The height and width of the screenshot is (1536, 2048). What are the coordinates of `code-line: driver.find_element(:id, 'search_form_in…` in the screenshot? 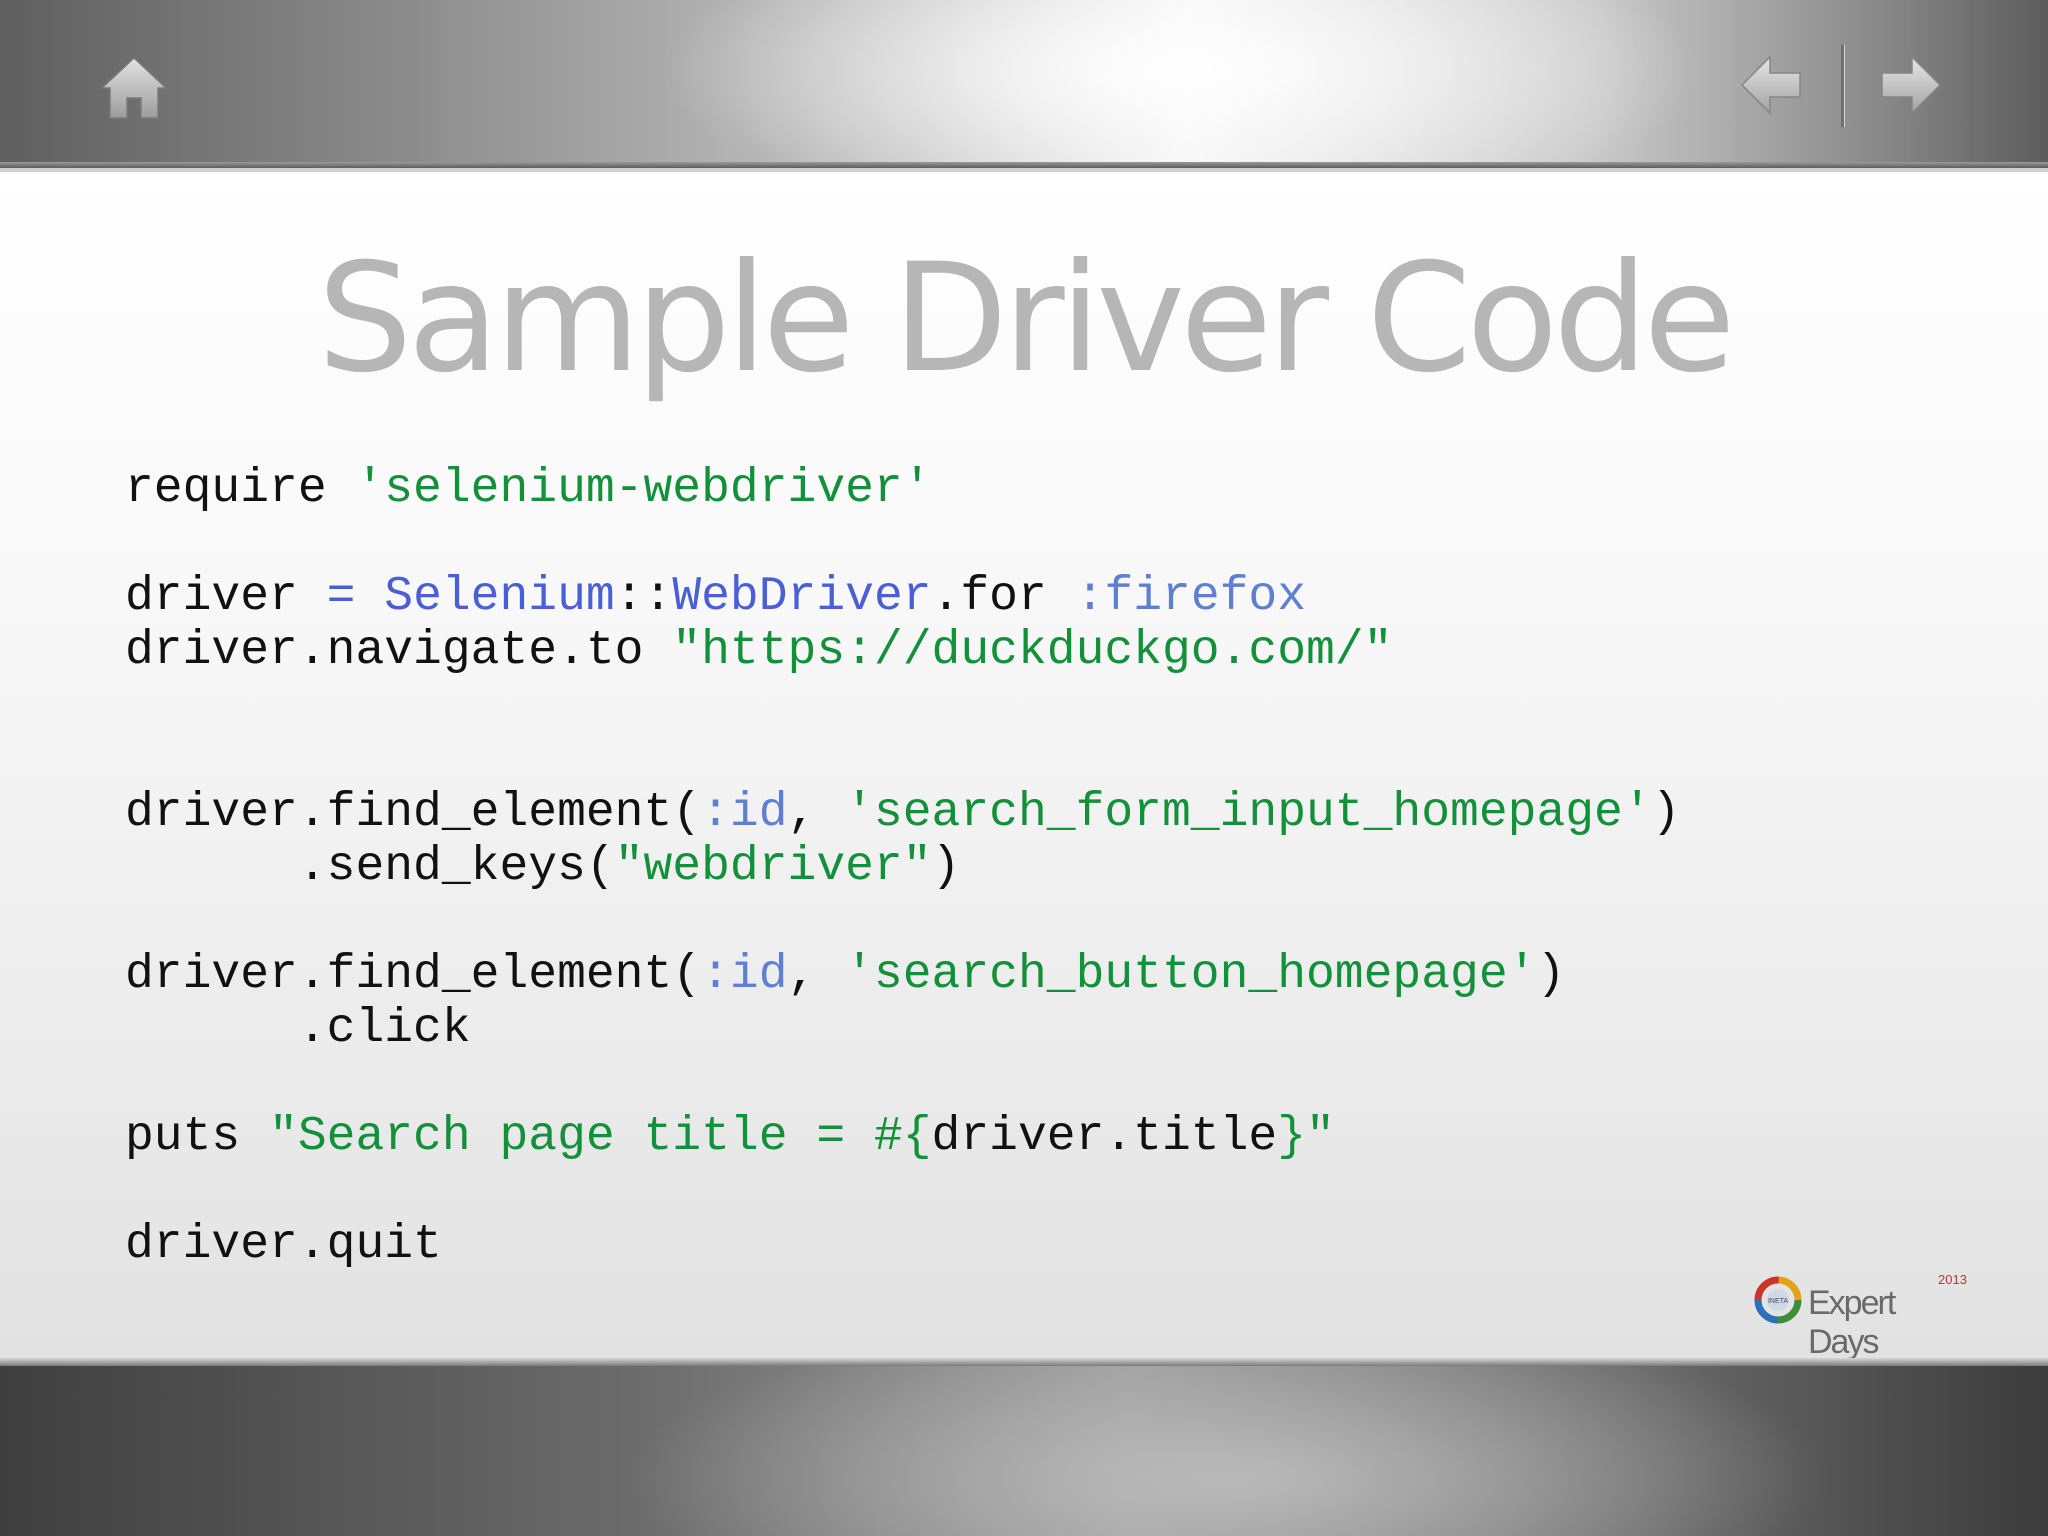 It's located at (902, 813).